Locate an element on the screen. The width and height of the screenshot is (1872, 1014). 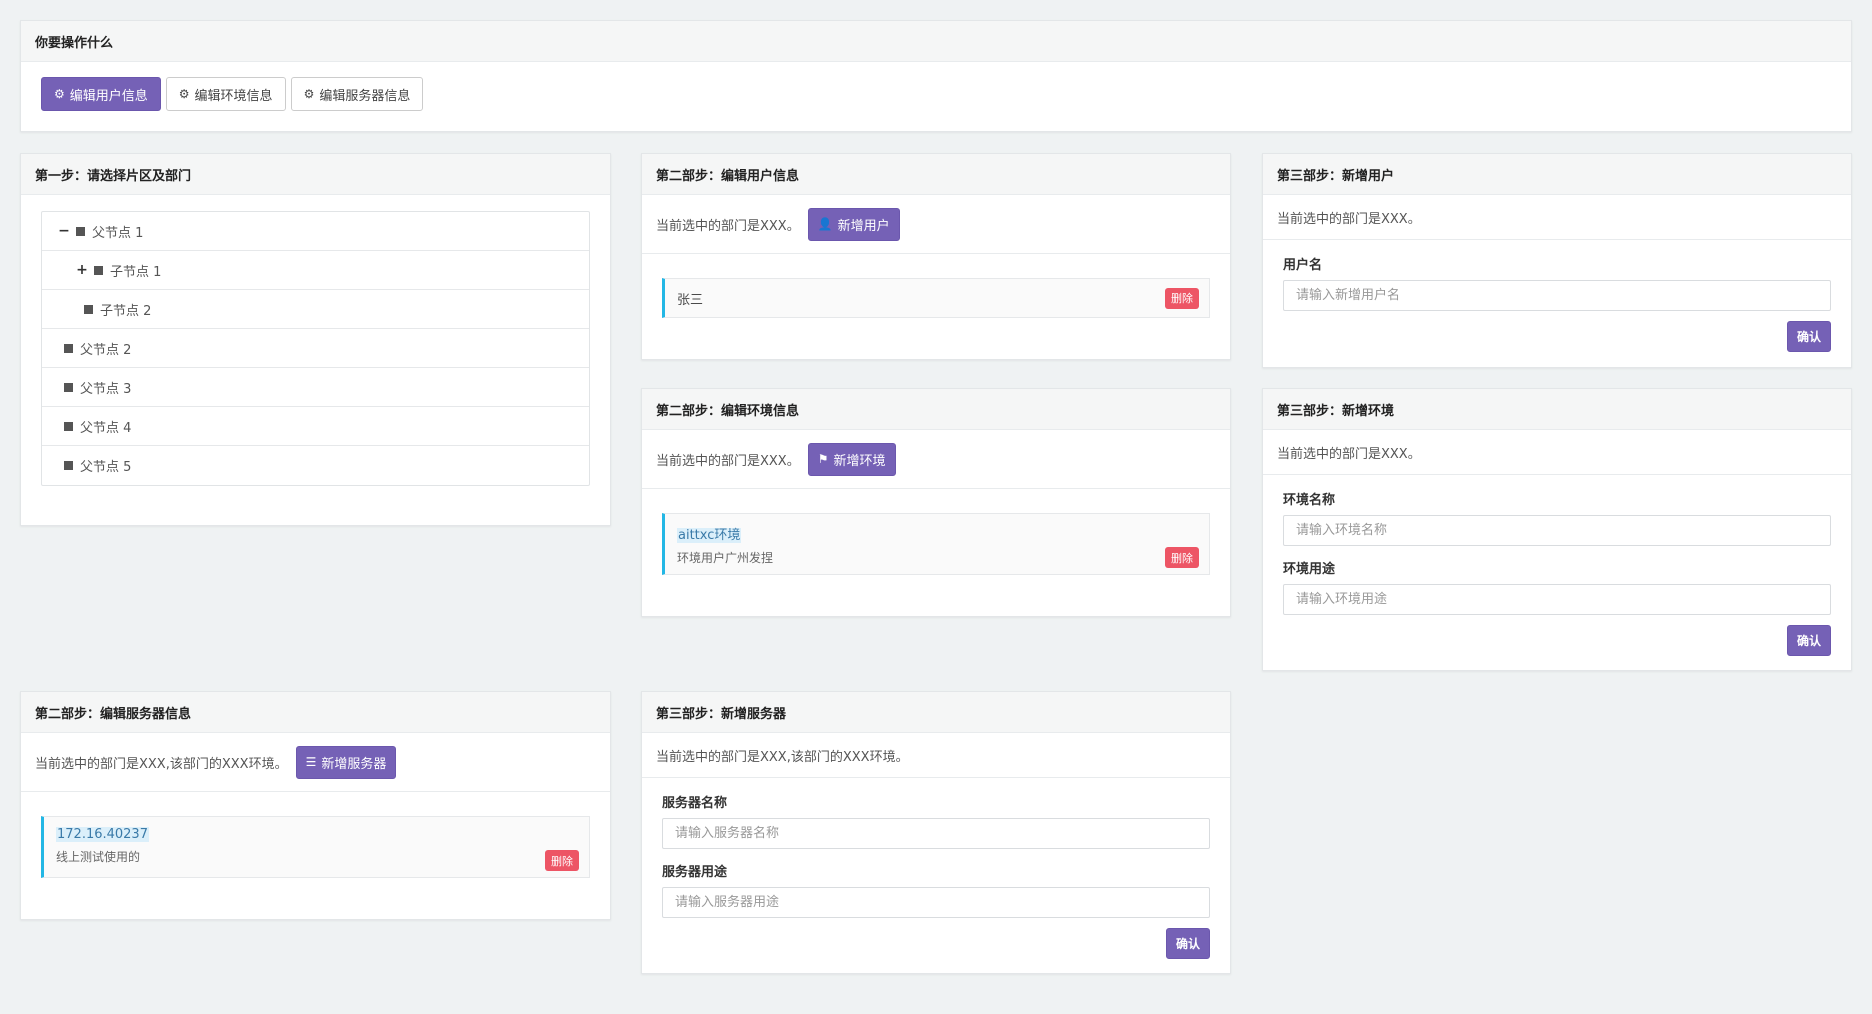
current-selection-row: 当前选中的部门是XXX,该部门的XXX环境。 is located at coordinates (936, 755).